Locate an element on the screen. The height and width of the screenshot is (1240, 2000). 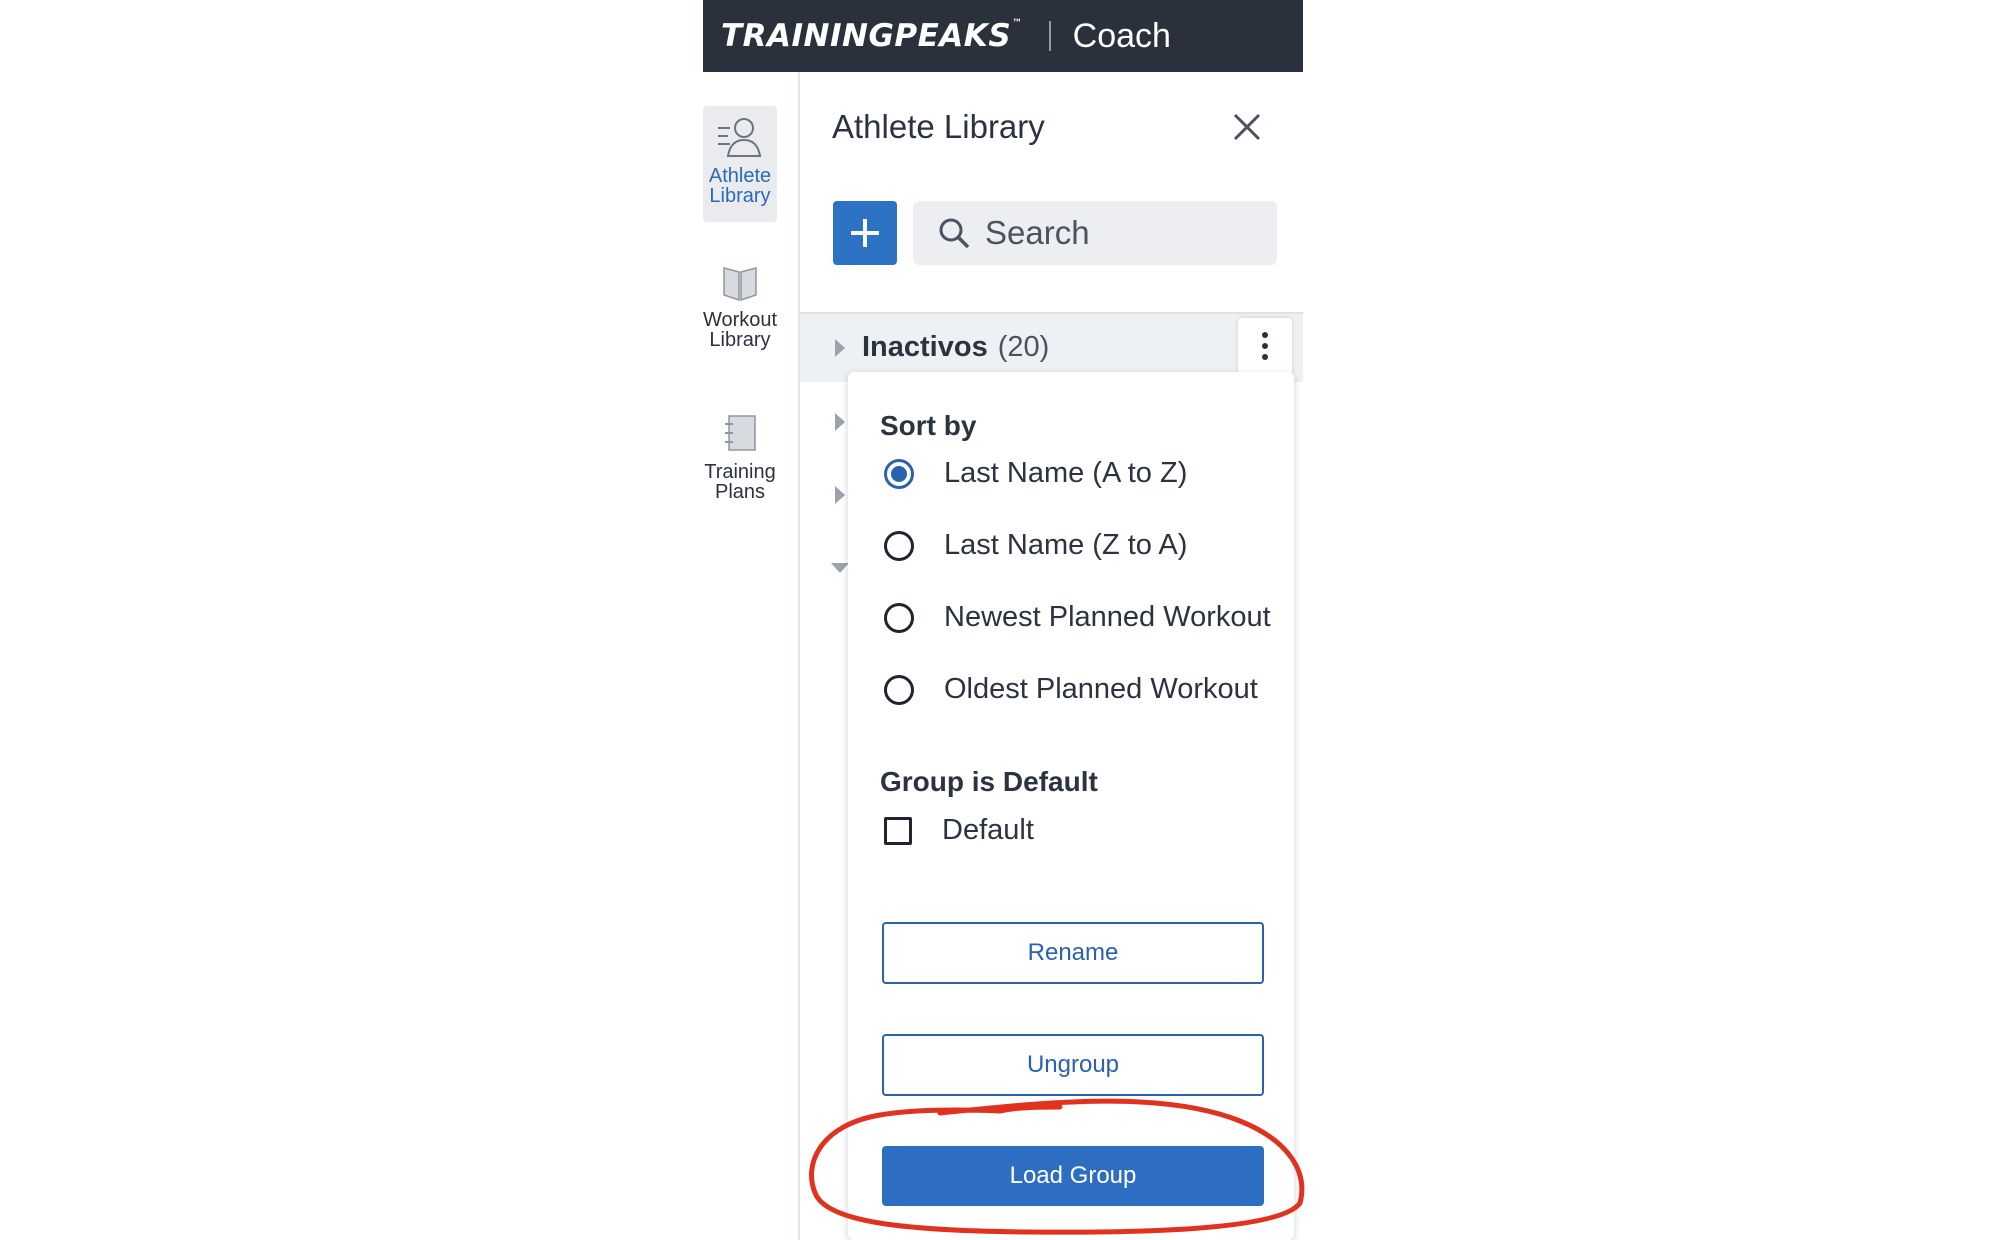
rail-label-line1: Training is located at coordinates (740, 472).